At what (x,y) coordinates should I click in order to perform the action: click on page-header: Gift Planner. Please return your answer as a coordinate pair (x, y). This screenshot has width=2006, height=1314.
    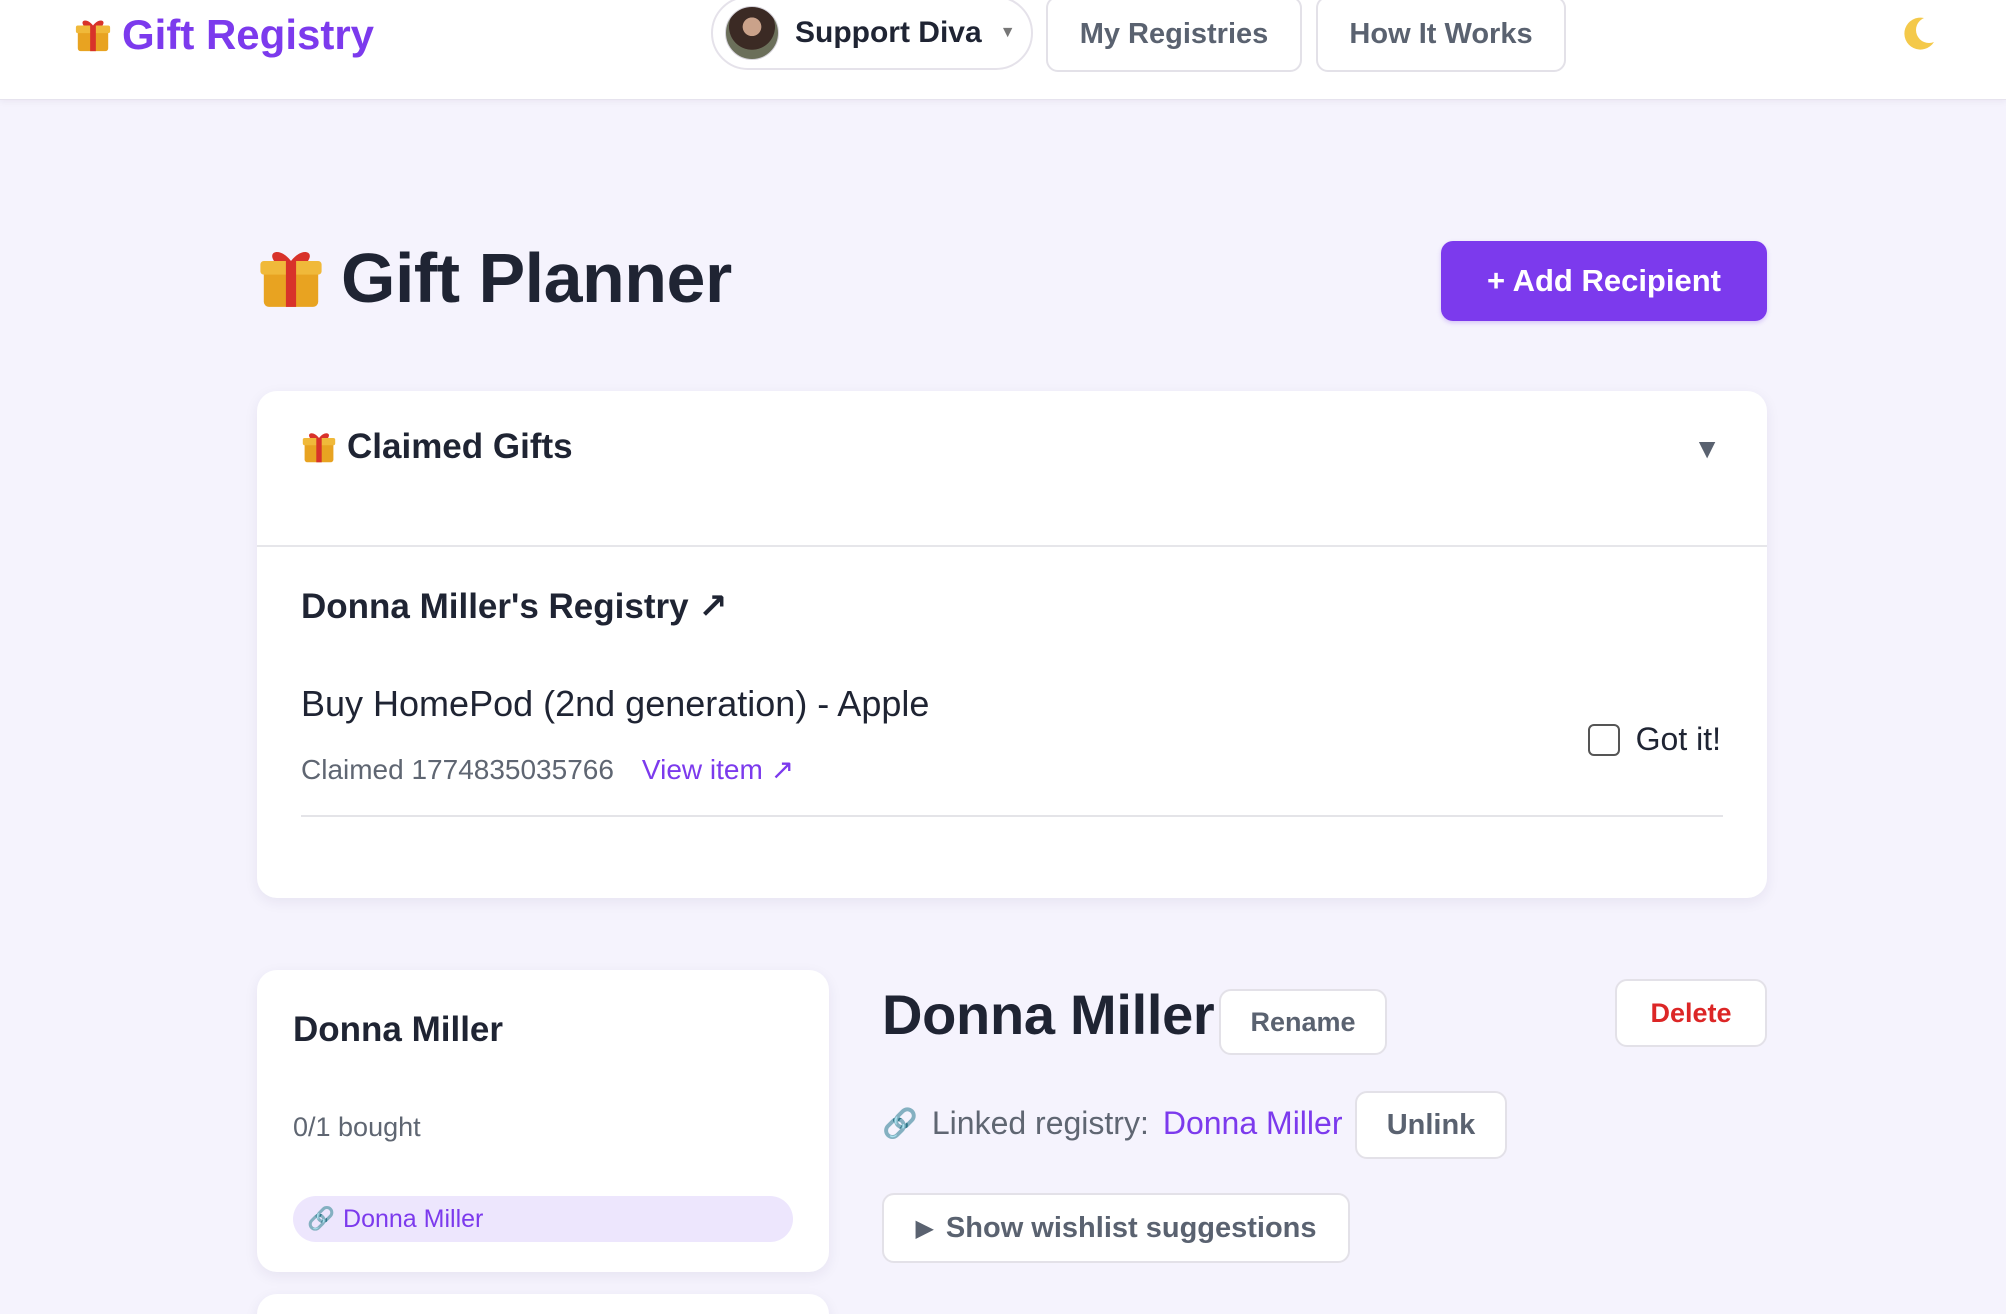
    Looking at the image, I should click on (494, 278).